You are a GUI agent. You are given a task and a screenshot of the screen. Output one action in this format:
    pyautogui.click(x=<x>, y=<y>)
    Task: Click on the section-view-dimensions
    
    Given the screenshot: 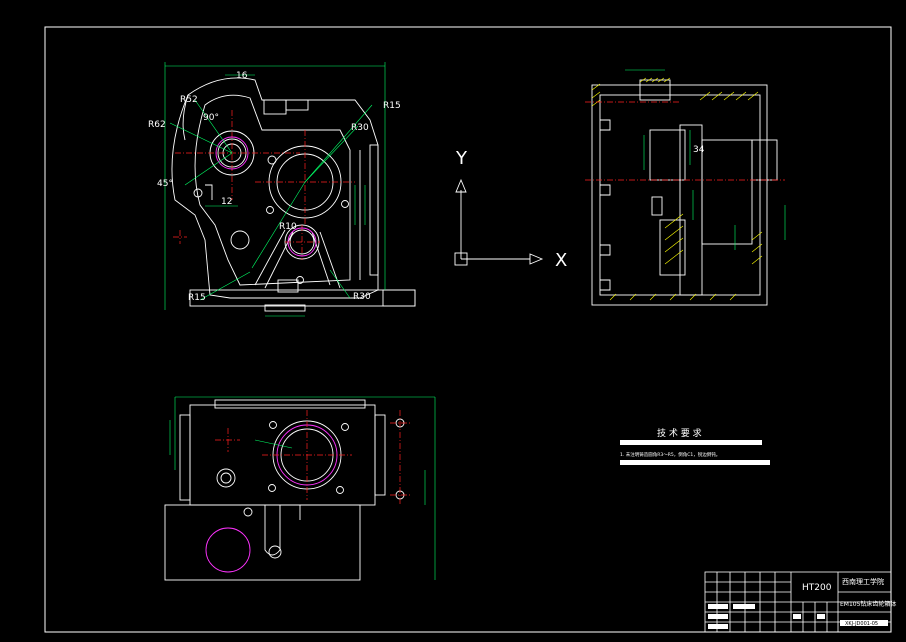 What is the action you would take?
    pyautogui.click(x=705, y=159)
    